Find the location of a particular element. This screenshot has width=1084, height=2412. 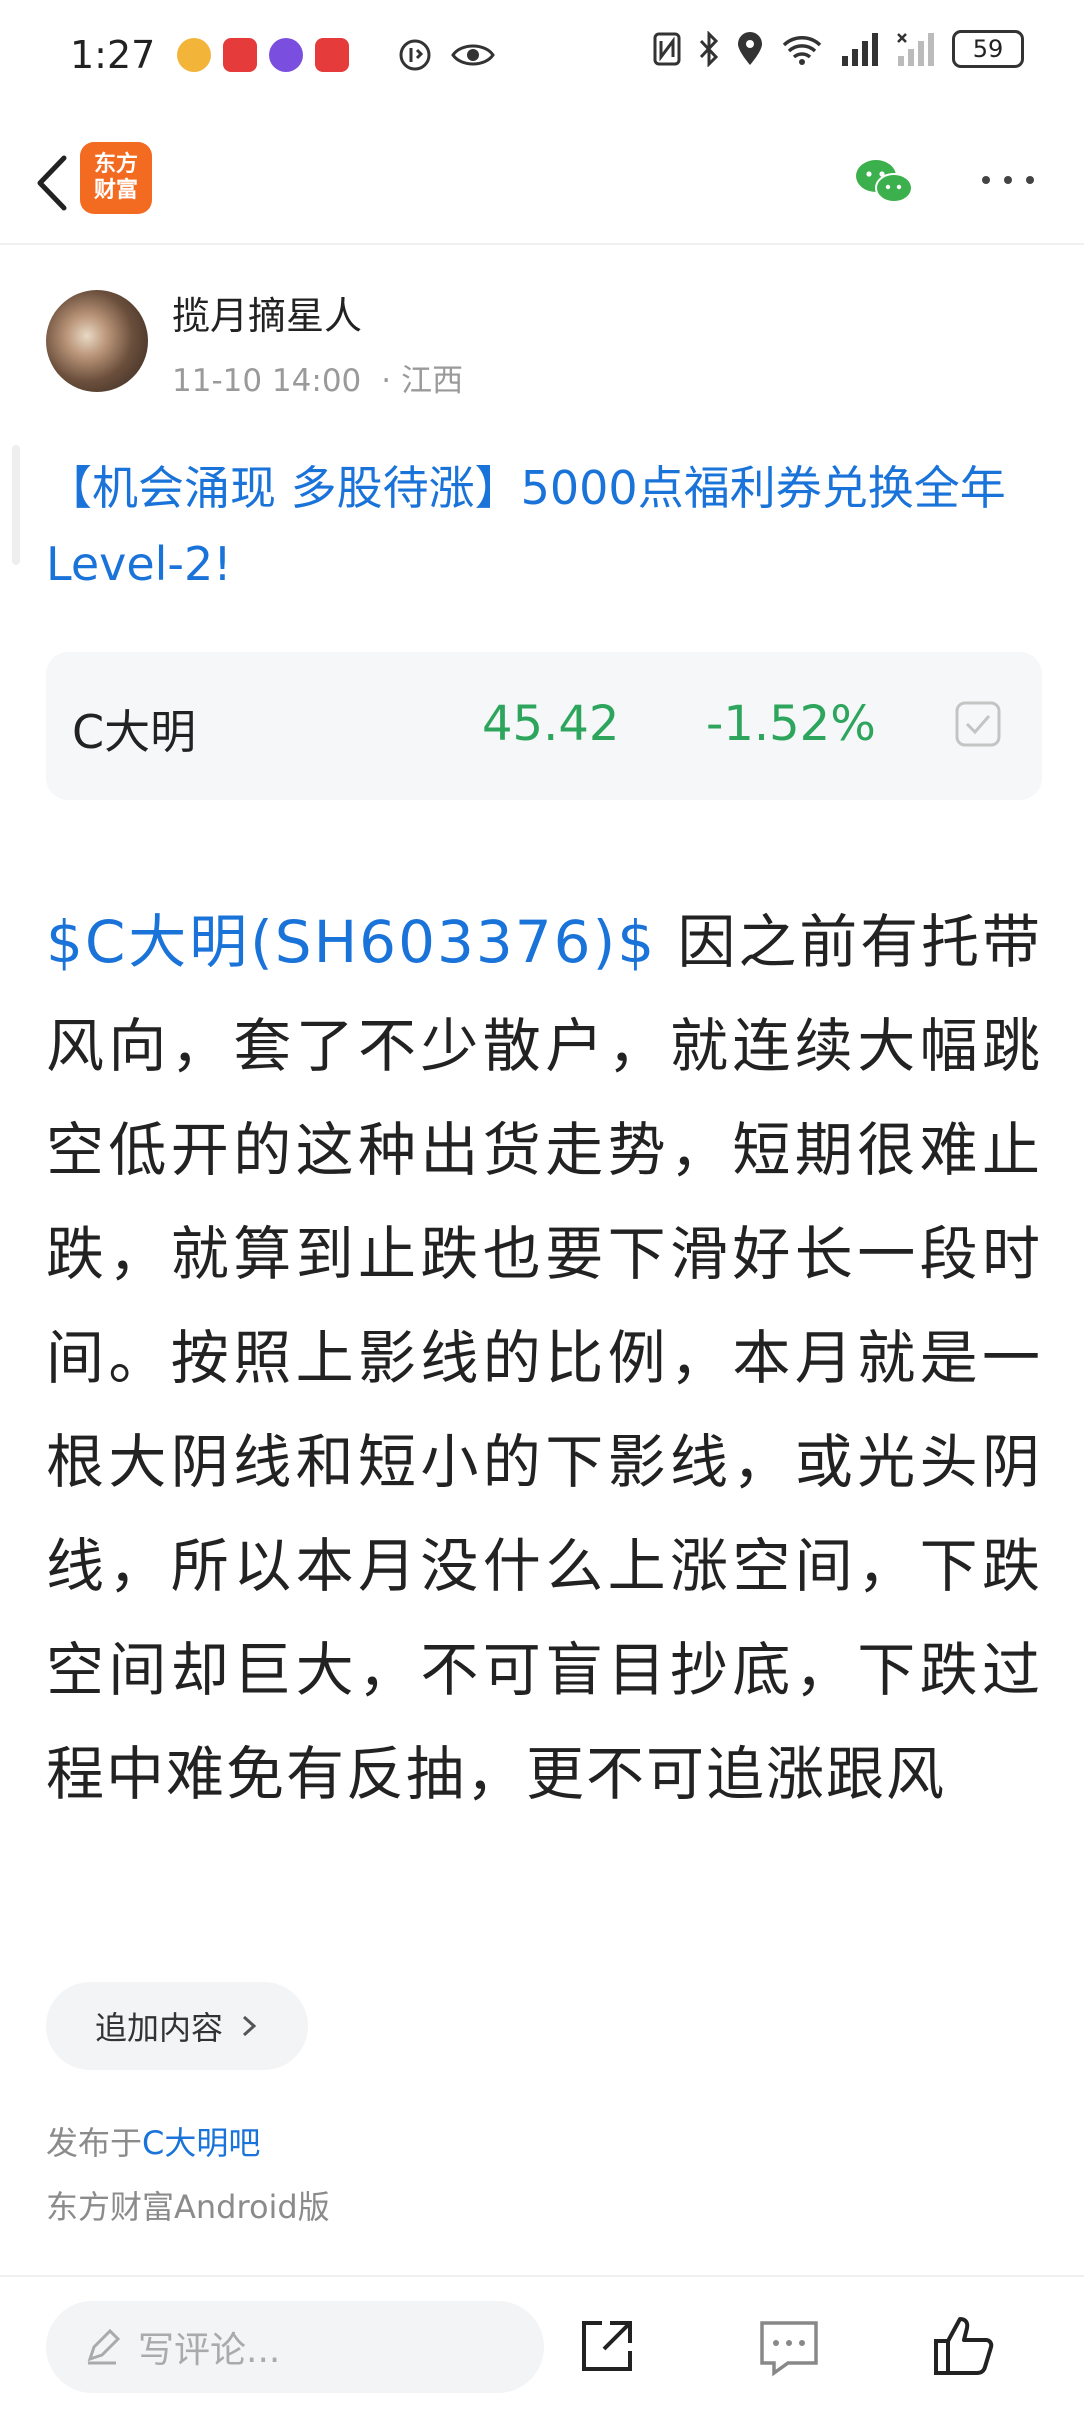

platform-source: 东方财富Android版 is located at coordinates (188, 2207).